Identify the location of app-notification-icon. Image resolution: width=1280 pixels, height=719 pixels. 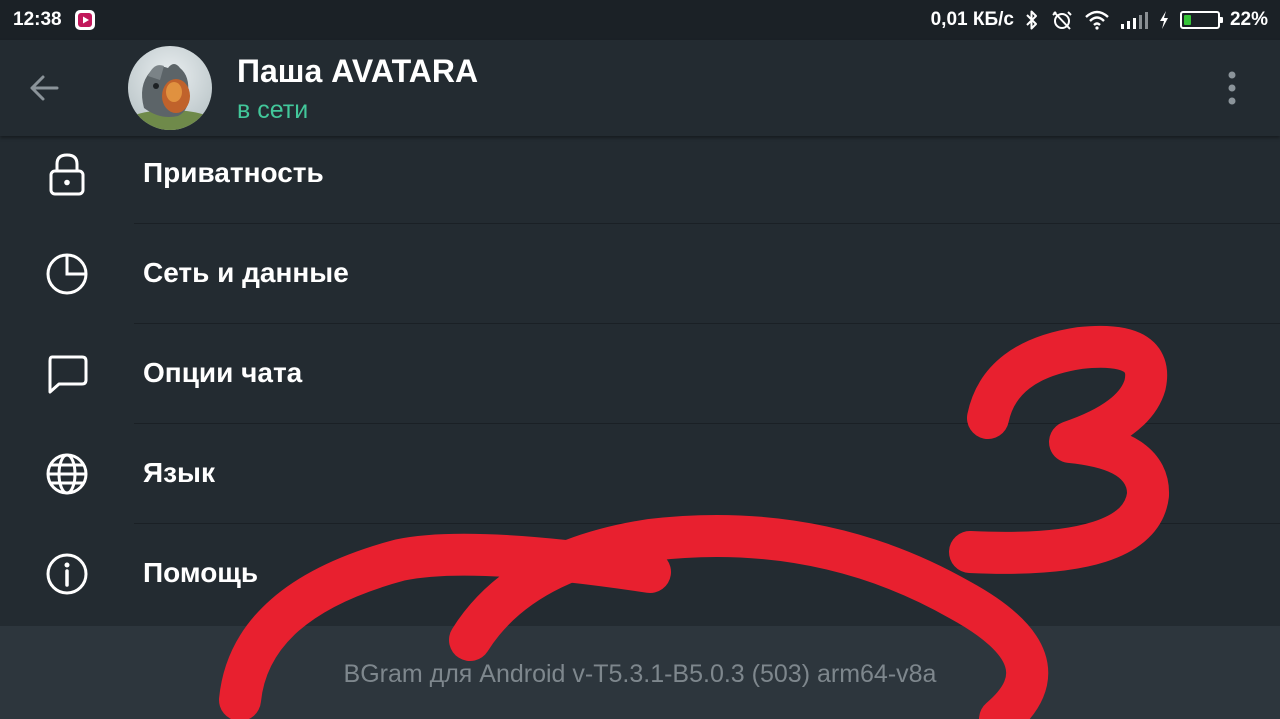
(85, 20).